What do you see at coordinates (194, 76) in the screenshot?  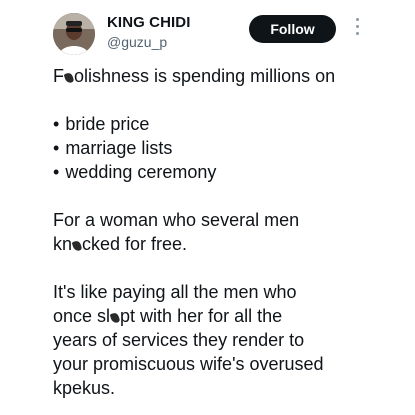 I see `tweet-line: Folishness is spending millions on` at bounding box center [194, 76].